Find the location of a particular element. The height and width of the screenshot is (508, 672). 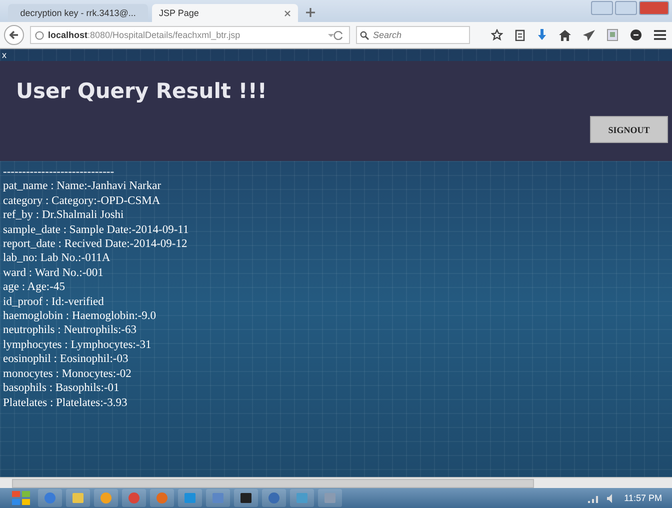

result-line: monocytes : Monocytes:-02 is located at coordinates (67, 374).